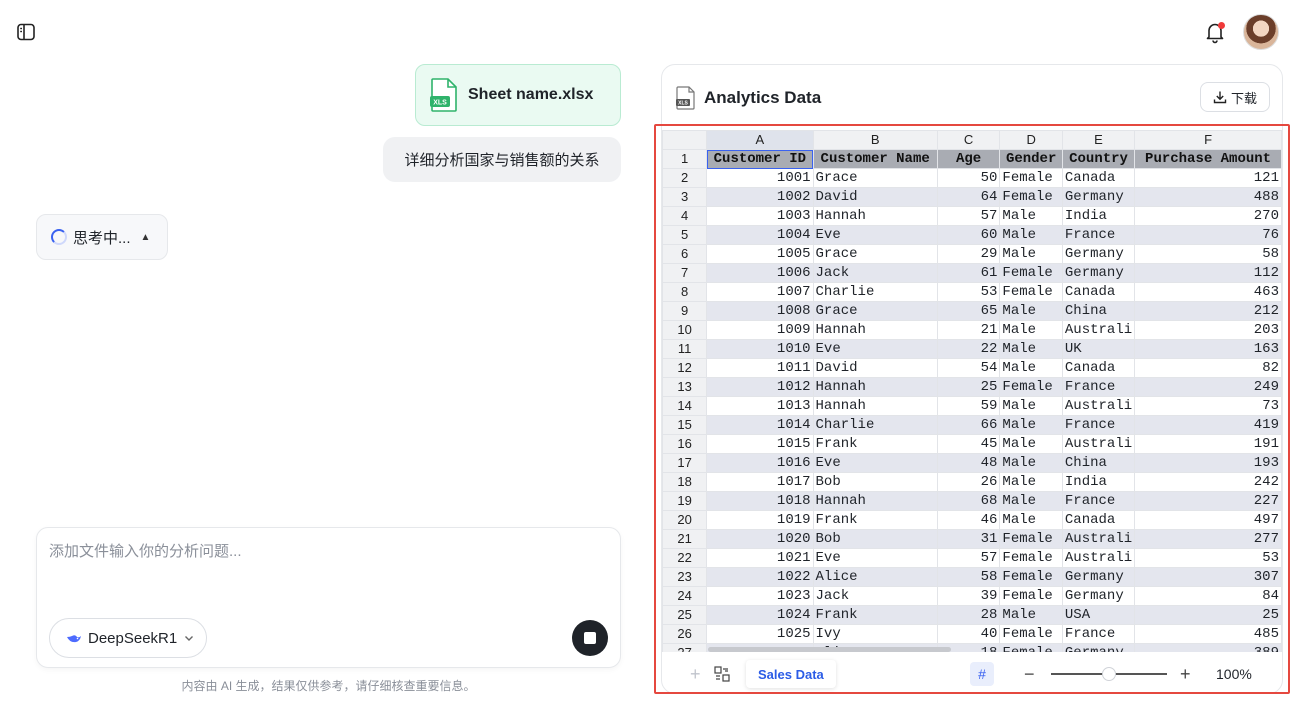  What do you see at coordinates (760, 444) in the screenshot?
I see `table-cell: 1015` at bounding box center [760, 444].